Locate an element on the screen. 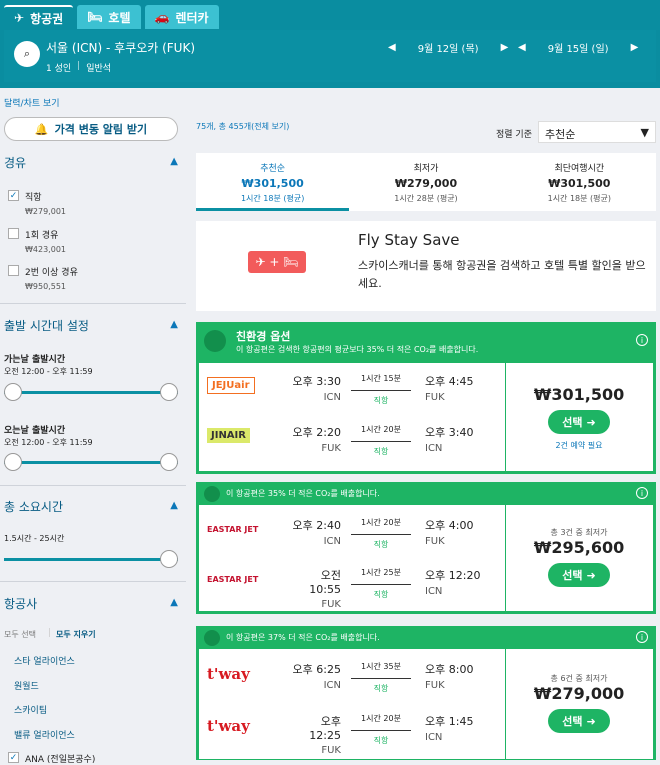  tab-hotels: 🛏 호텔 is located at coordinates (109, 17).